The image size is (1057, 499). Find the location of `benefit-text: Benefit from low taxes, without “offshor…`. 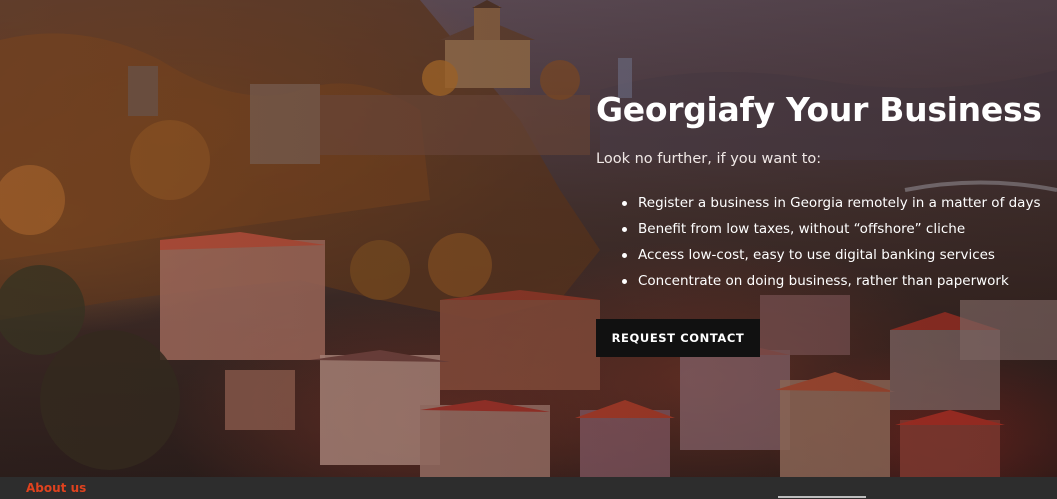

benefit-text: Benefit from low taxes, without “offshor… is located at coordinates (802, 229).